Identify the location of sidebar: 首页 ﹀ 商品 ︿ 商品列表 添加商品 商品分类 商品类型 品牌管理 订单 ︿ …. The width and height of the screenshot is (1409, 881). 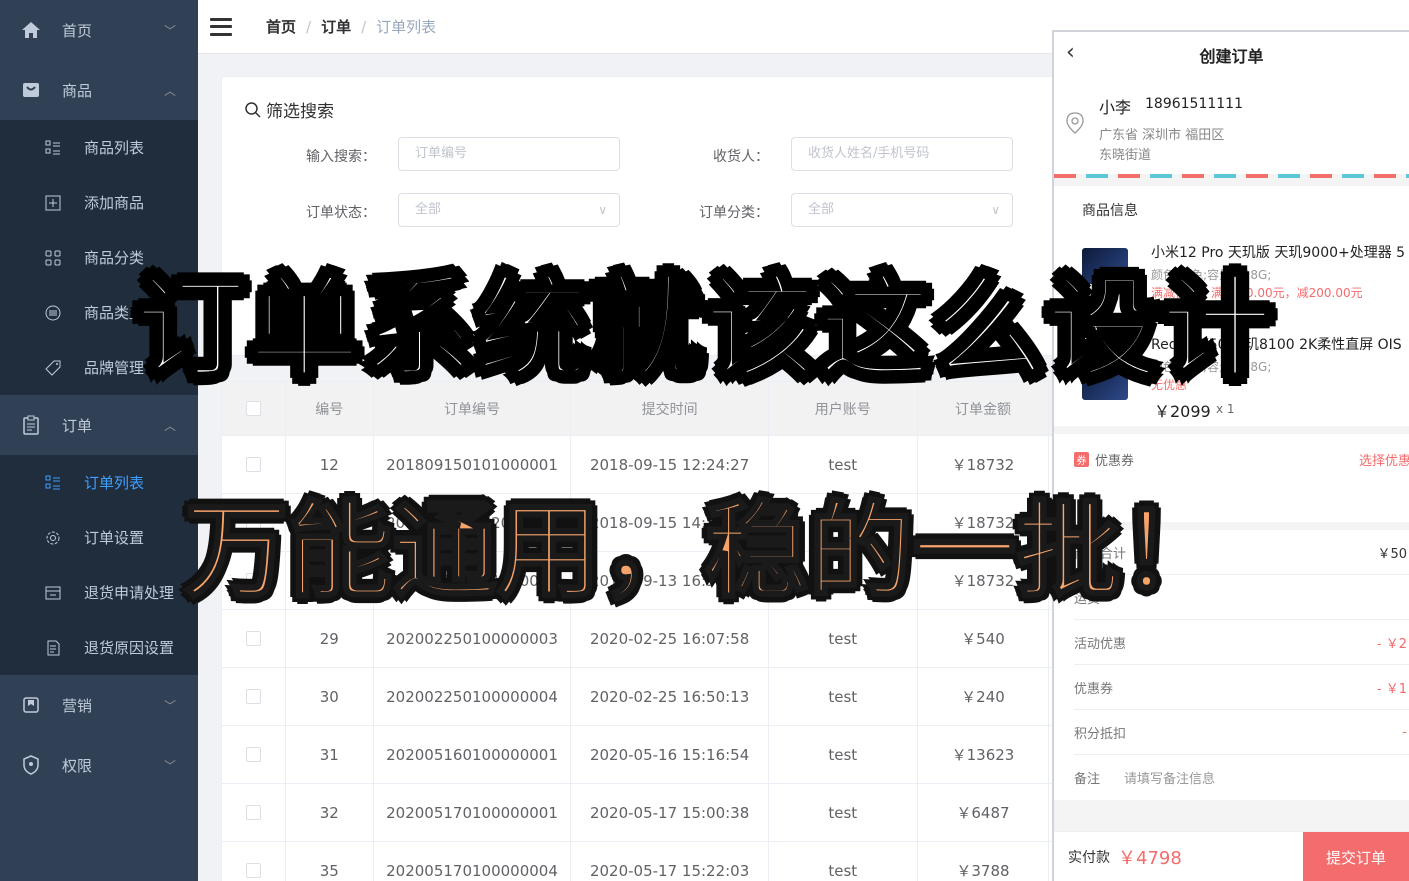
(99, 440).